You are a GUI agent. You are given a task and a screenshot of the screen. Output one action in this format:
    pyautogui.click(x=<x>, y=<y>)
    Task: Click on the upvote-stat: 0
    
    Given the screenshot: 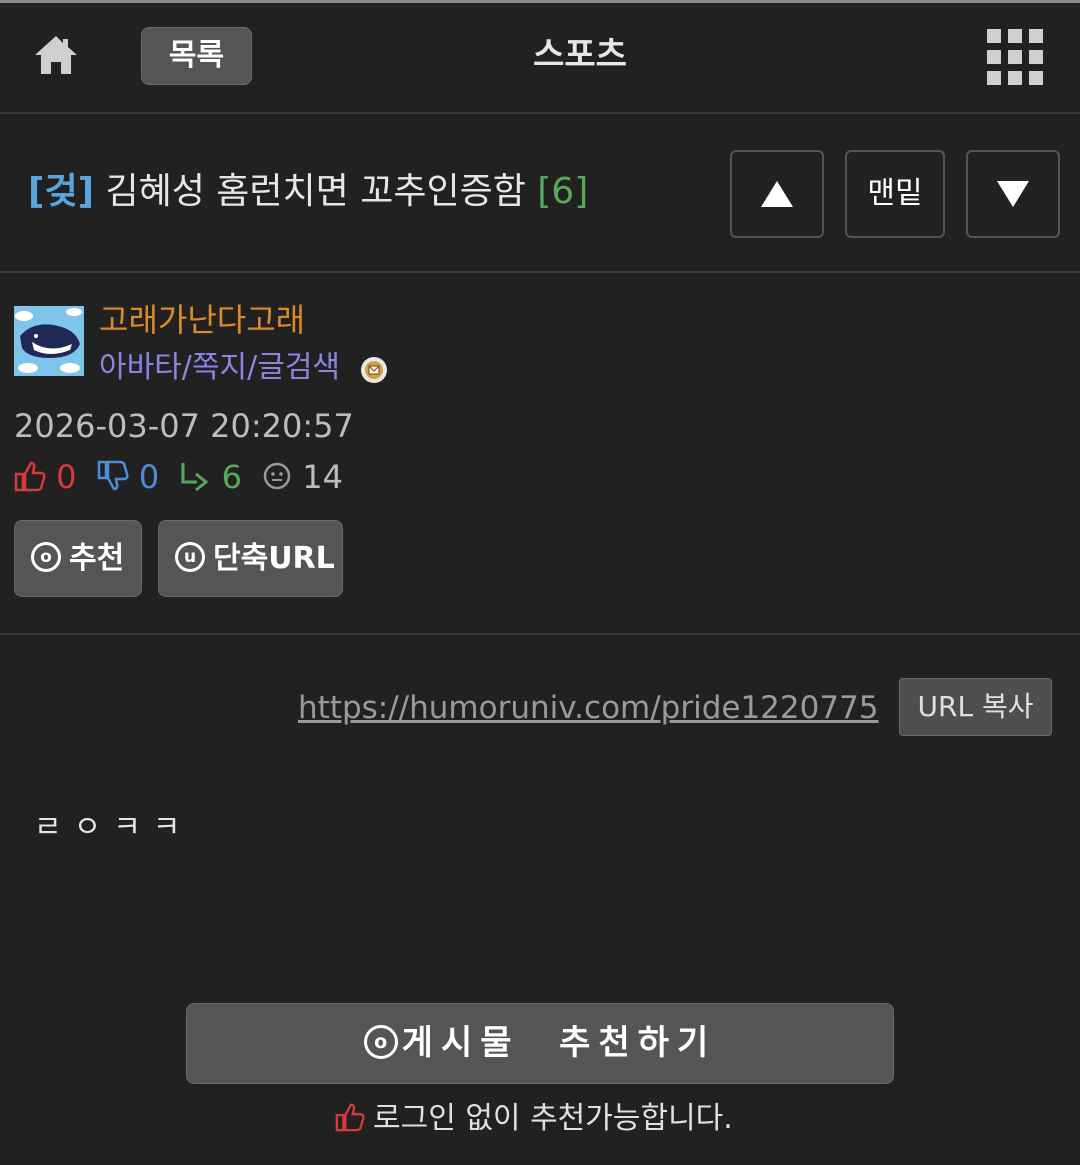 What is the action you would take?
    pyautogui.click(x=45, y=477)
    